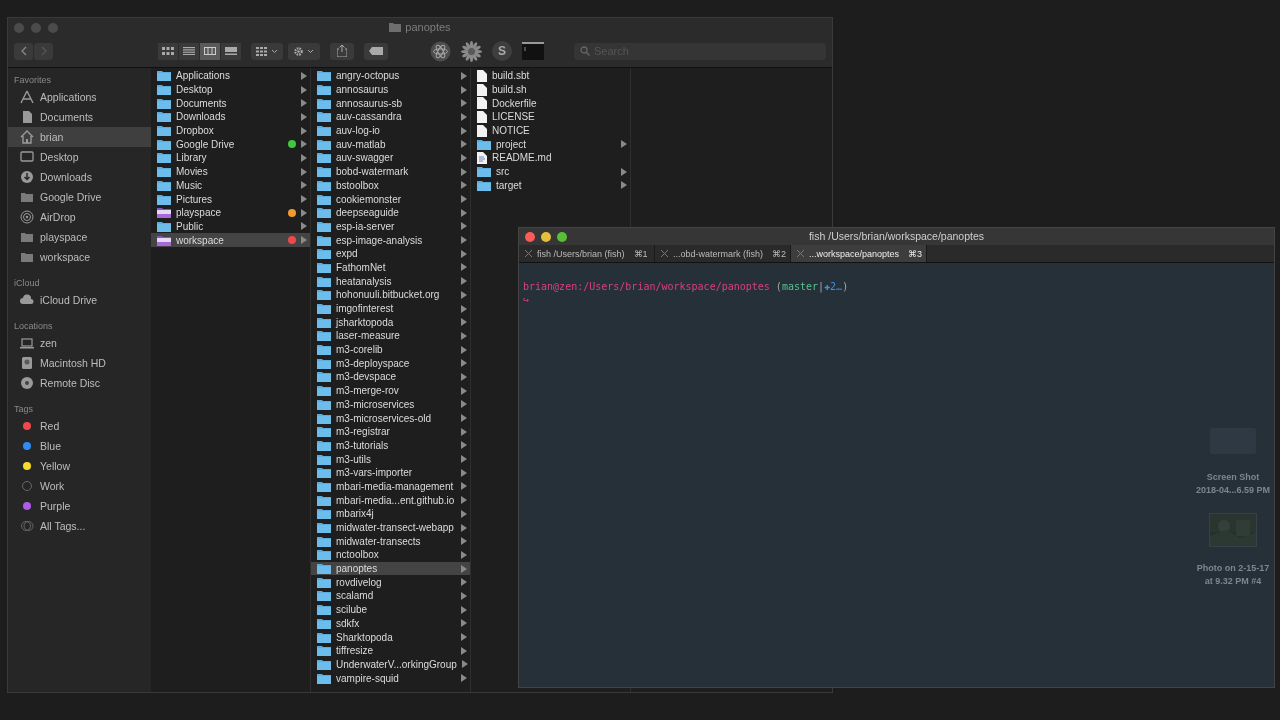 Image resolution: width=1280 pixels, height=720 pixels. What do you see at coordinates (390, 308) in the screenshot?
I see `file-row: imgofinterest` at bounding box center [390, 308].